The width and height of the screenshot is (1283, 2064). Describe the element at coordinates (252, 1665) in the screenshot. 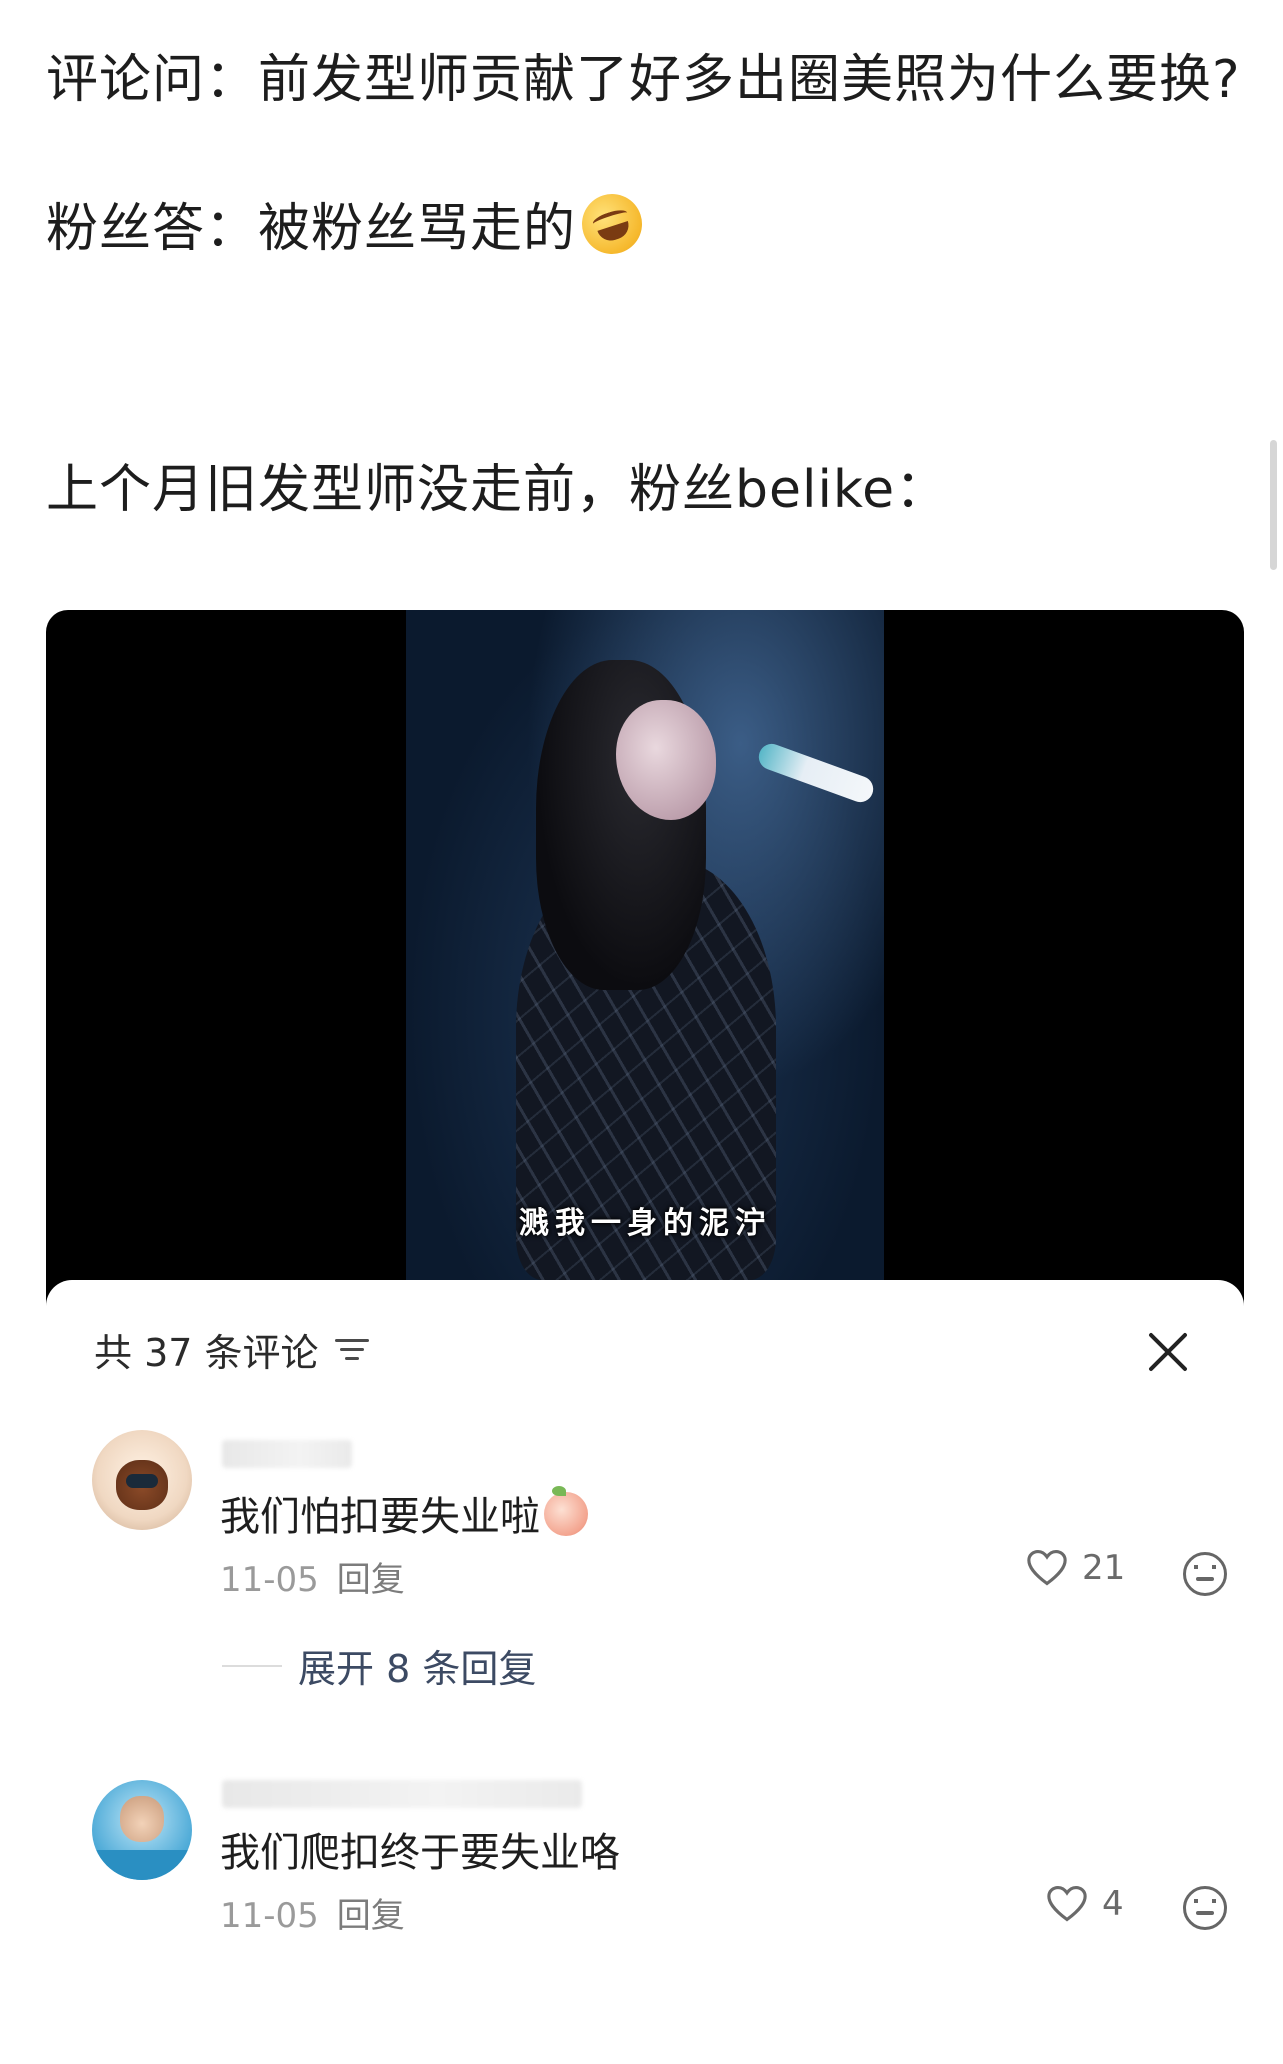

I see `expand-divider` at that location.